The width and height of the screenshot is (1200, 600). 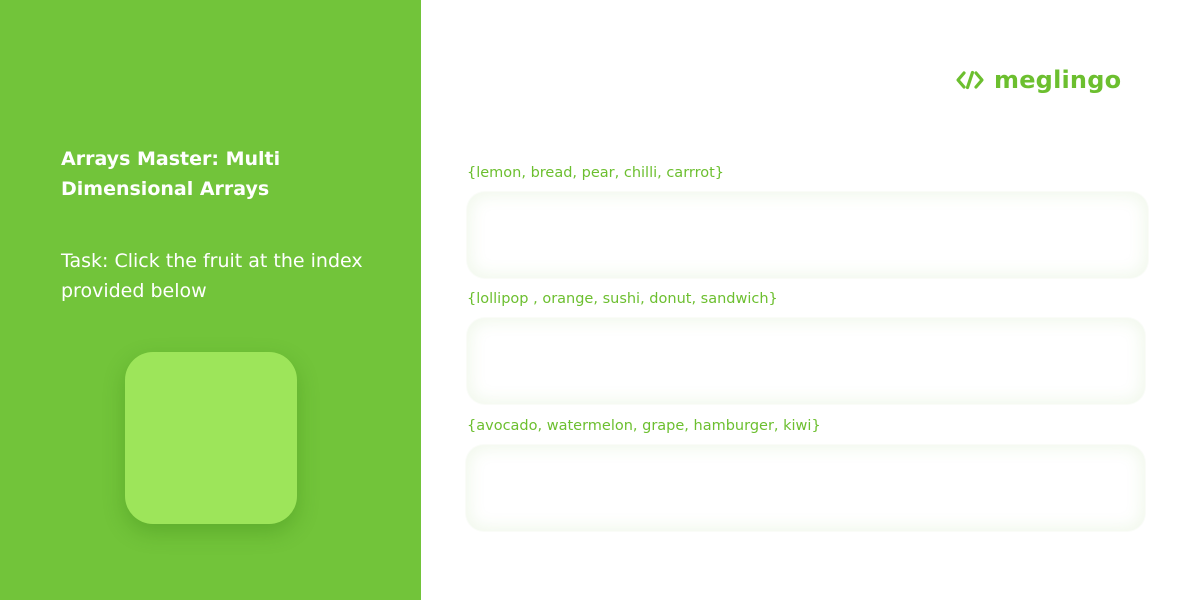 What do you see at coordinates (211, 438) in the screenshot?
I see `index-display-tile` at bounding box center [211, 438].